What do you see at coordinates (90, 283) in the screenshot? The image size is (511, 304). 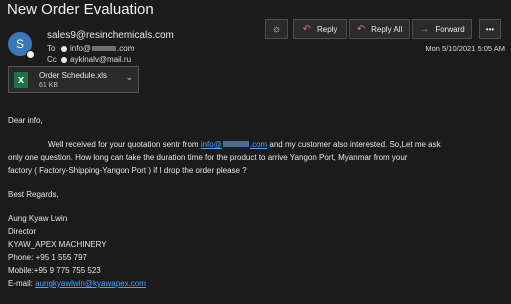 I see `signature-email-link: aungkyawlwin@kyawapex.com` at bounding box center [90, 283].